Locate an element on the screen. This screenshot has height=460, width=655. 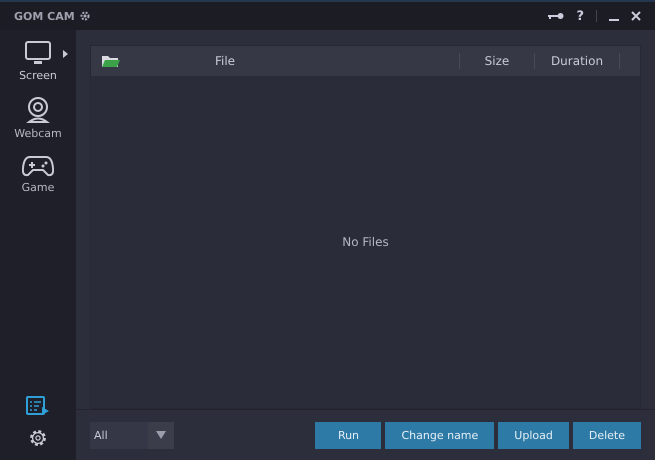
column-header: Size is located at coordinates (497, 61).